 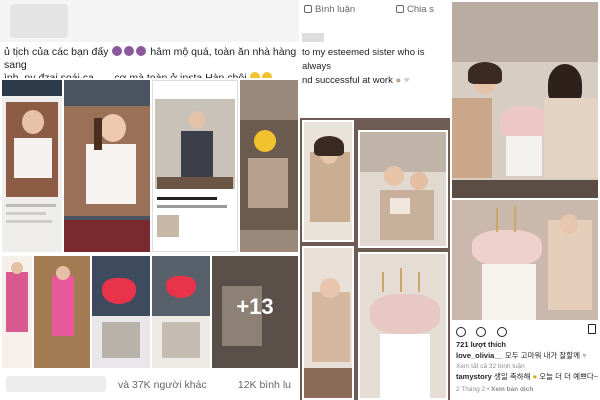 What do you see at coordinates (527, 345) in the screenshot?
I see `likes-count: 721 lượt thích` at bounding box center [527, 345].